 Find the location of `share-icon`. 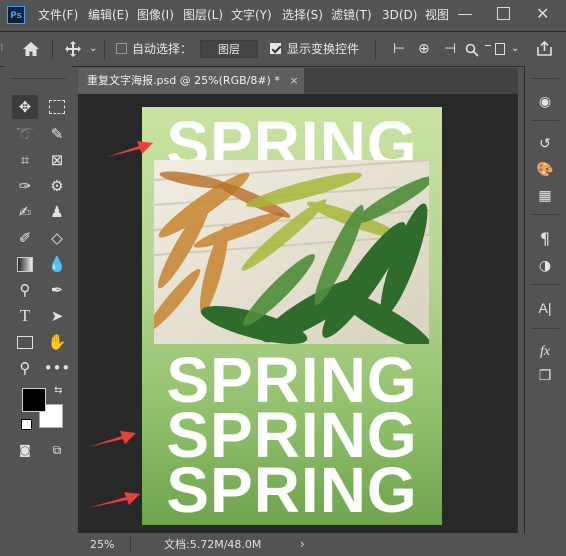

share-icon is located at coordinates (544, 48).